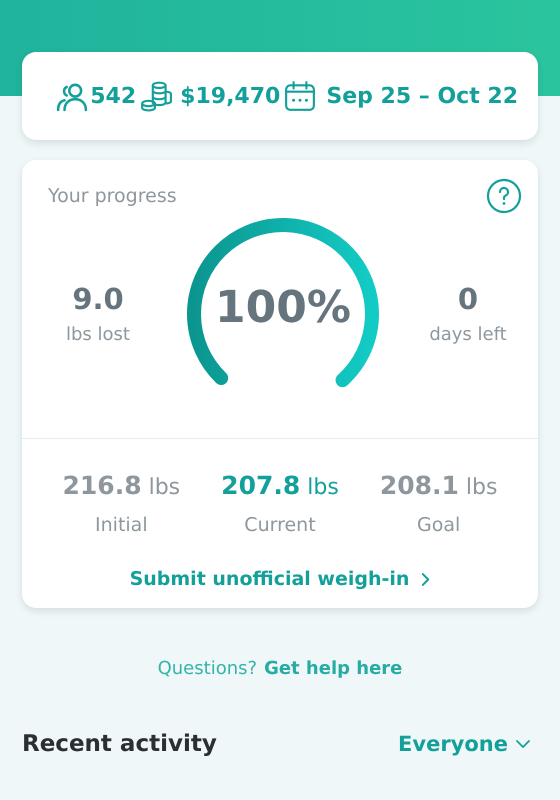 The width and height of the screenshot is (560, 800). I want to click on participant-count: 542, so click(113, 96).